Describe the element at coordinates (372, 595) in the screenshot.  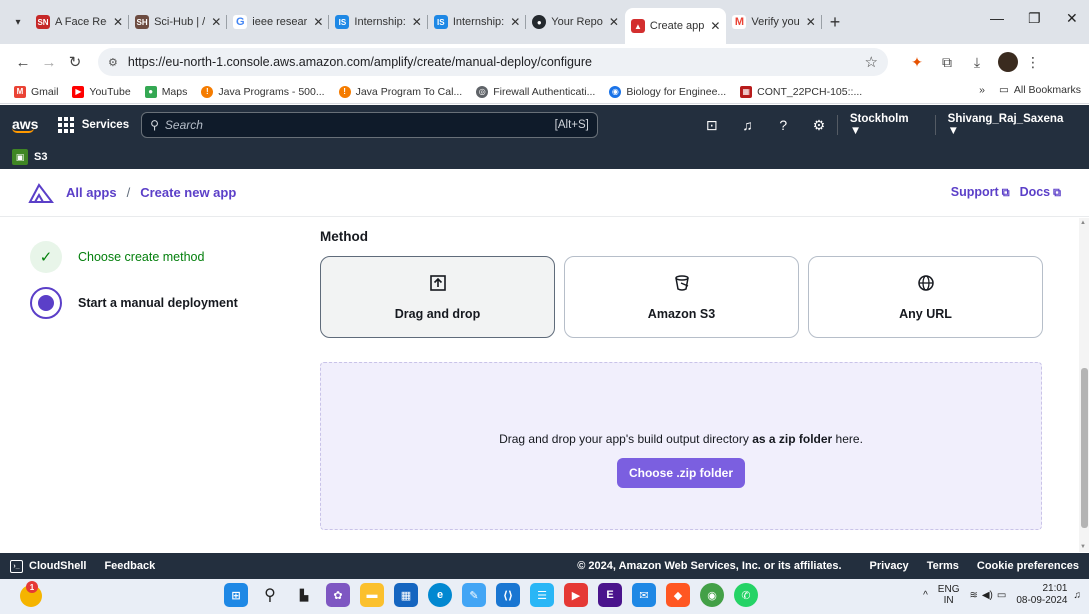
I see `file-explorer-icon: ▬` at that location.